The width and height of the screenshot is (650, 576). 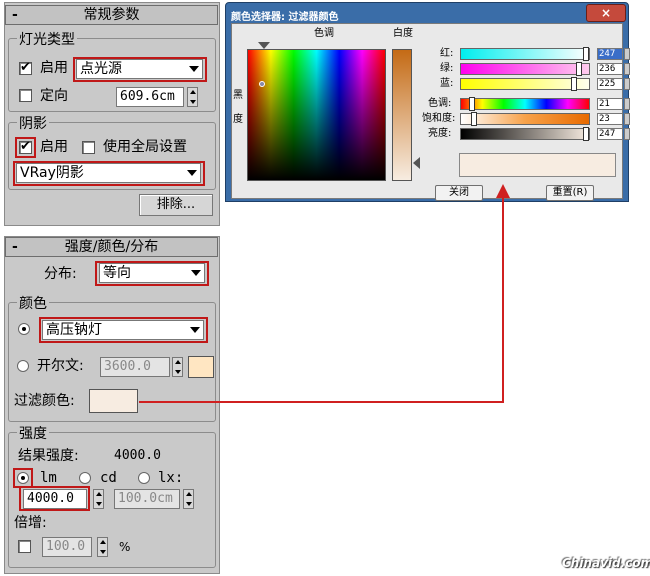 What do you see at coordinates (402, 115) in the screenshot?
I see `whiteness-bar` at bounding box center [402, 115].